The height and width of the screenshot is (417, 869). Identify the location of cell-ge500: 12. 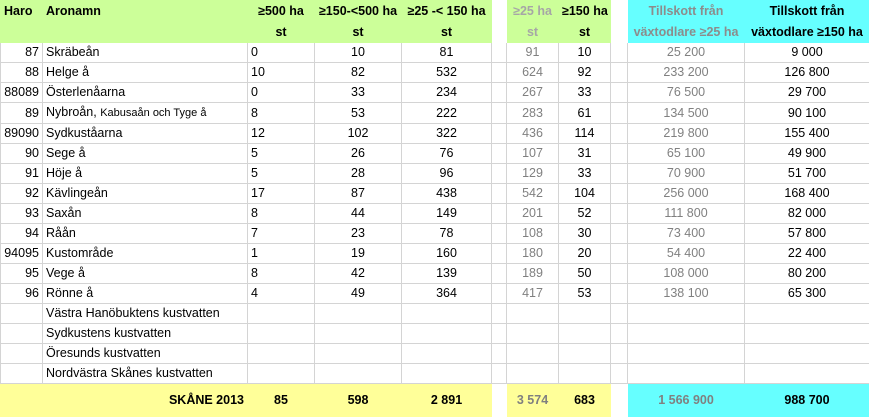
(281, 133).